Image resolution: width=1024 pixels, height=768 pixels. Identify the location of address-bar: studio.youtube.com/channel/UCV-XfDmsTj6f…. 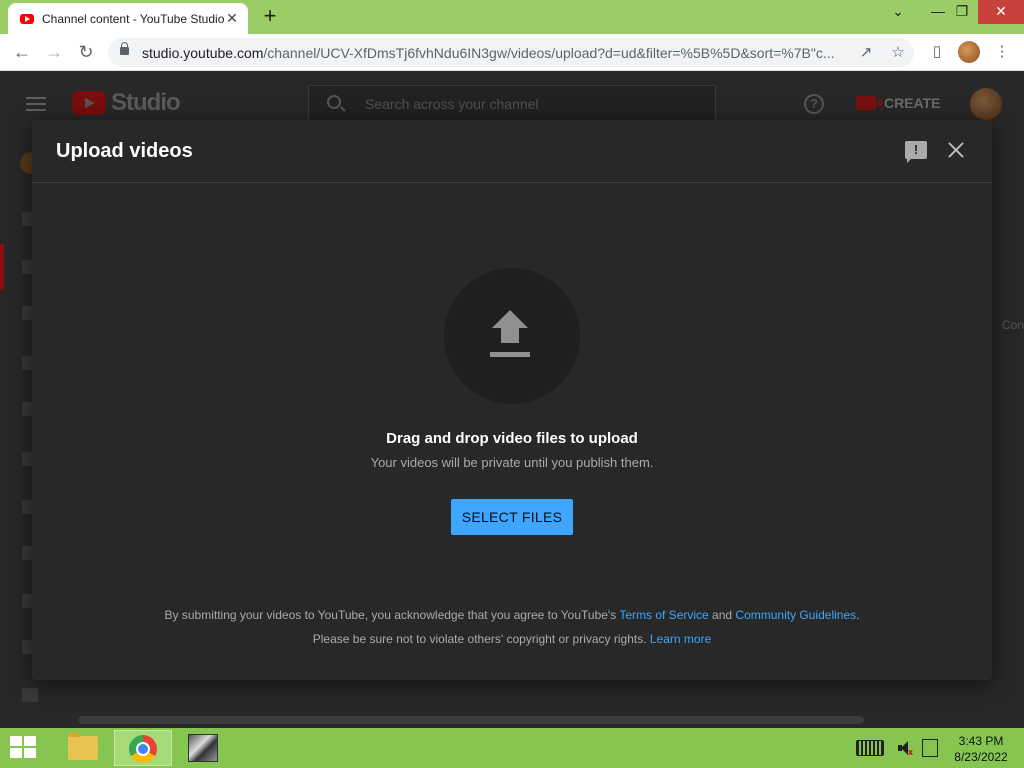
(511, 52).